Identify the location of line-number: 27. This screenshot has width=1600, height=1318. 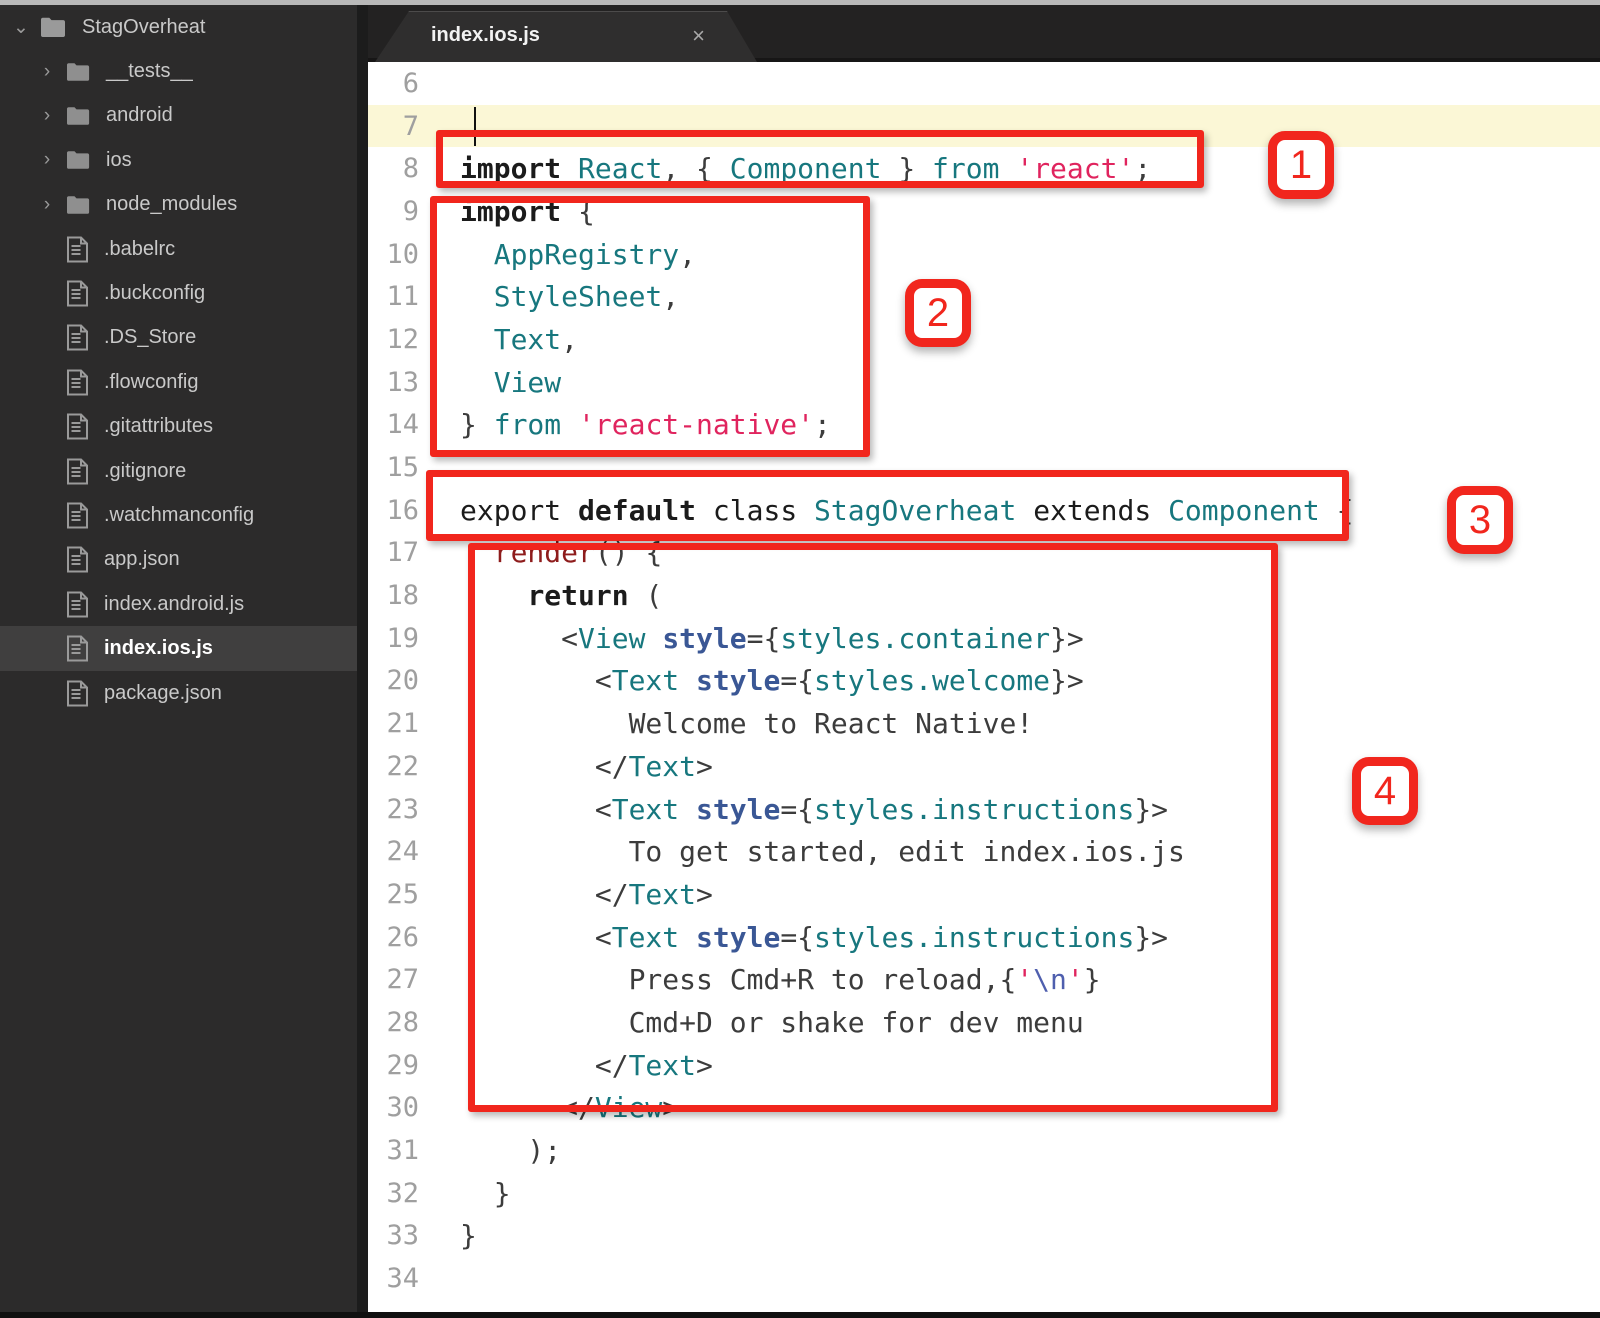
(402, 980).